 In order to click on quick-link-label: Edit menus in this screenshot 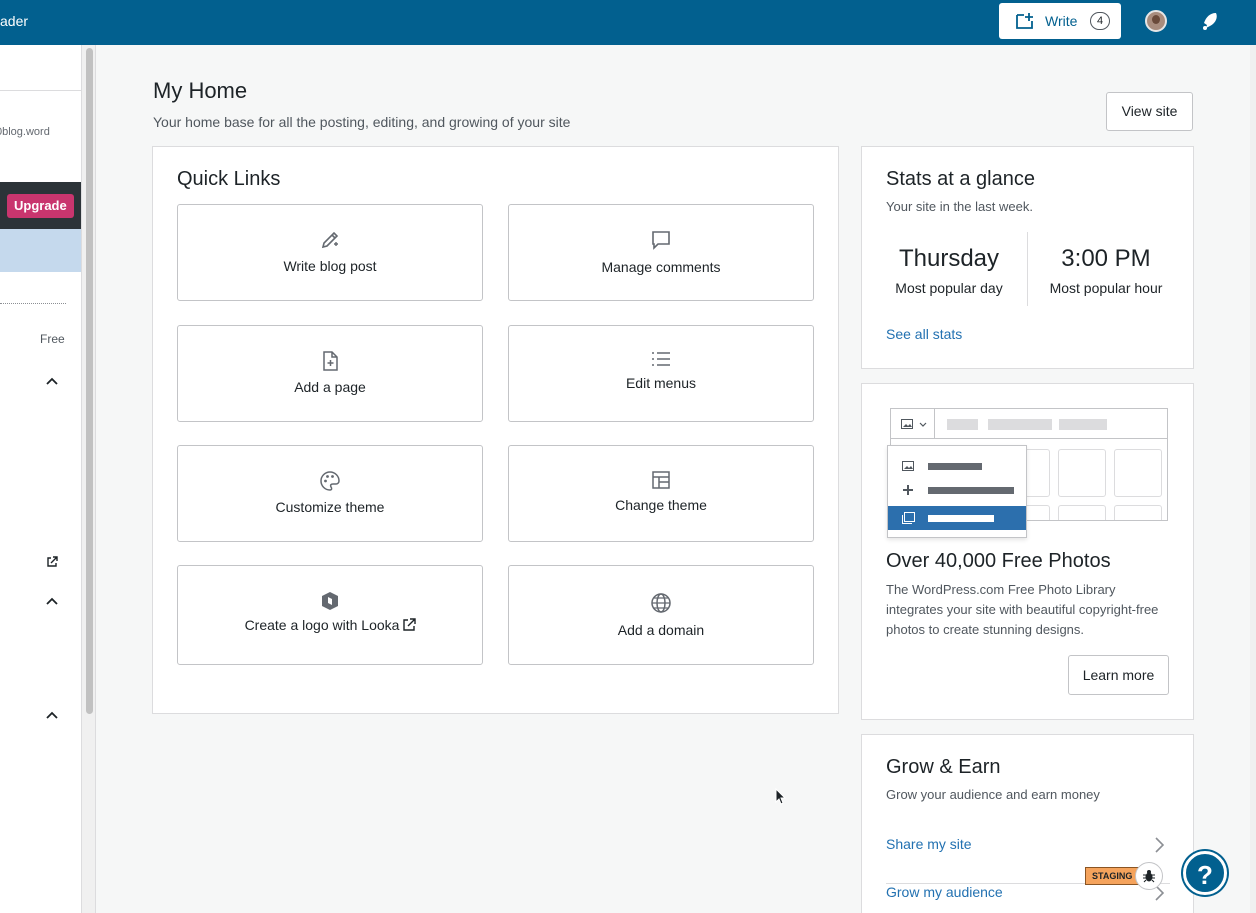, I will do `click(661, 383)`.